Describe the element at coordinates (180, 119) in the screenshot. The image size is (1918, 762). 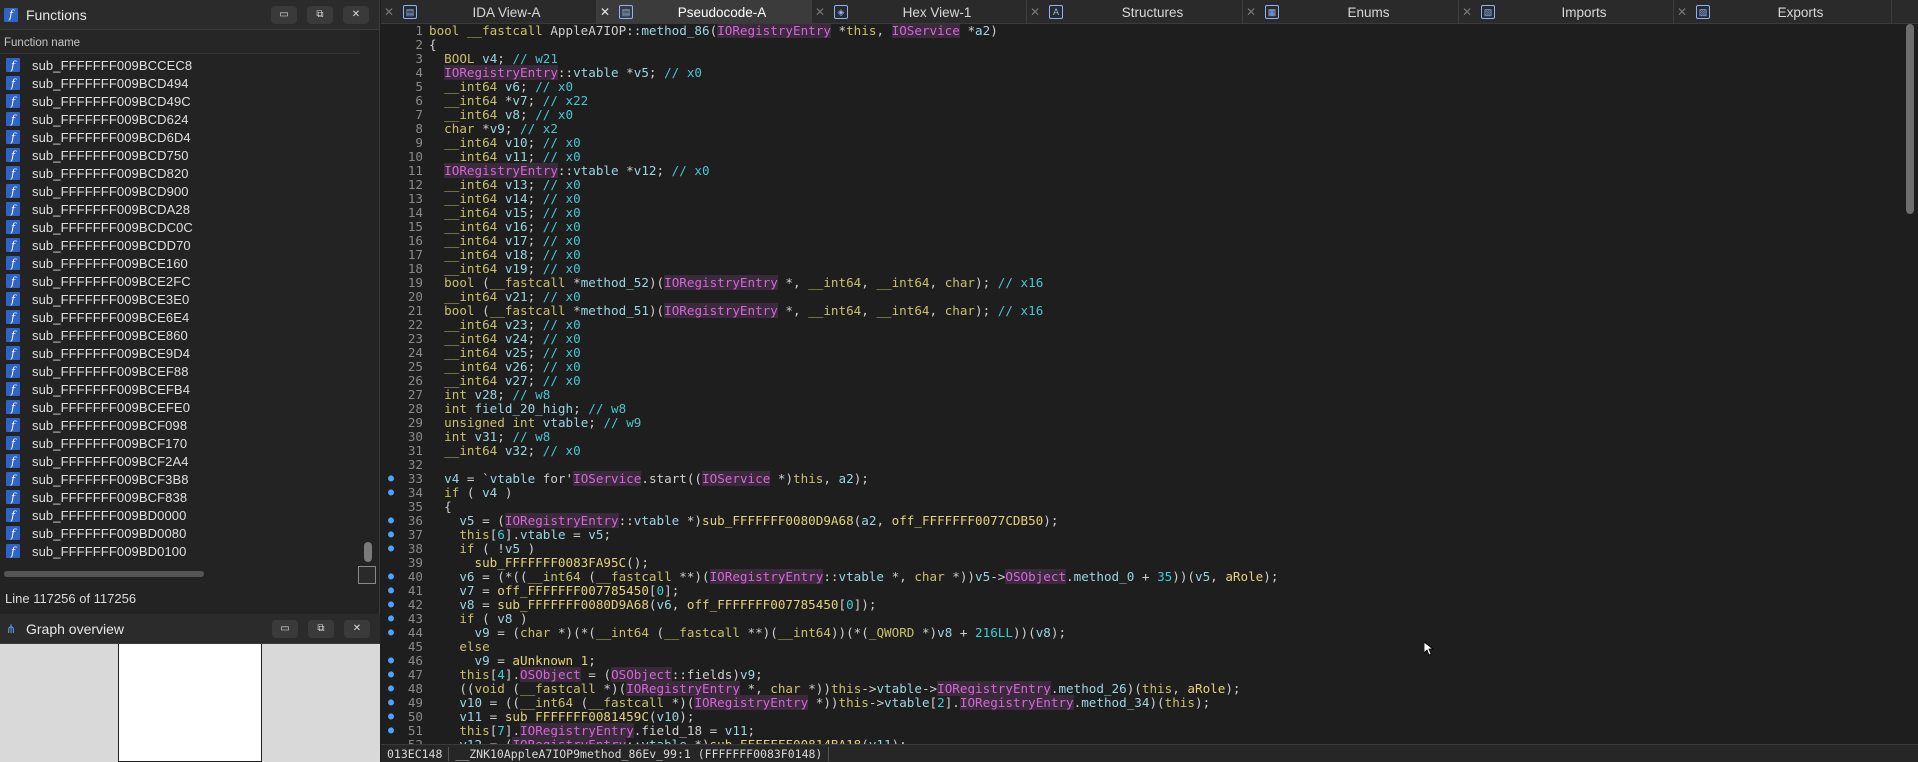
I see `function-list-item: f sub_FFFFFFF009BCD624` at that location.